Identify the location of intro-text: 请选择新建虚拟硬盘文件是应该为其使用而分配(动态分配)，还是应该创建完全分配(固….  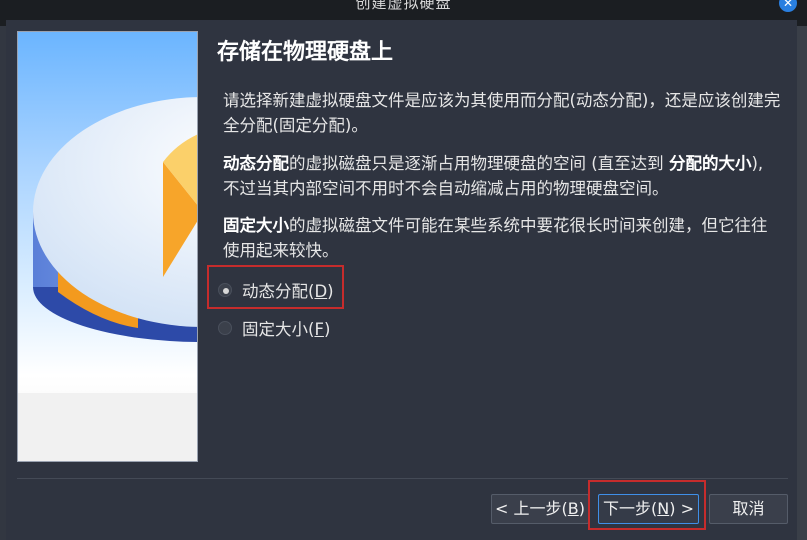
(502, 113).